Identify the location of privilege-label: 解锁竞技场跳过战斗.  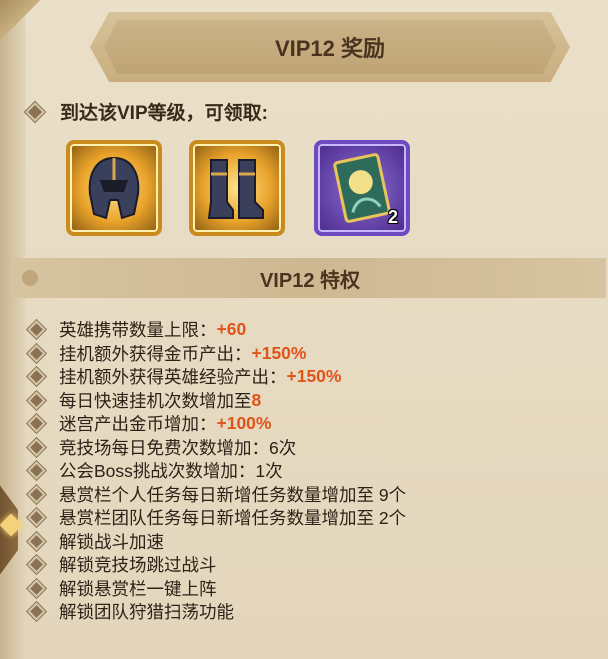
(138, 565).